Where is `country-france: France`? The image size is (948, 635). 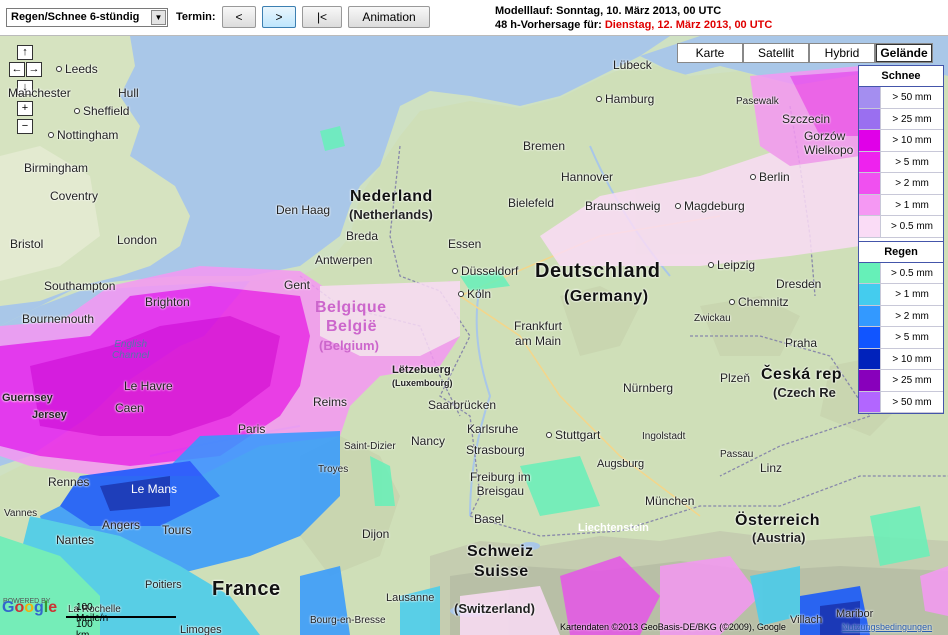
country-france: France is located at coordinates (246, 589).